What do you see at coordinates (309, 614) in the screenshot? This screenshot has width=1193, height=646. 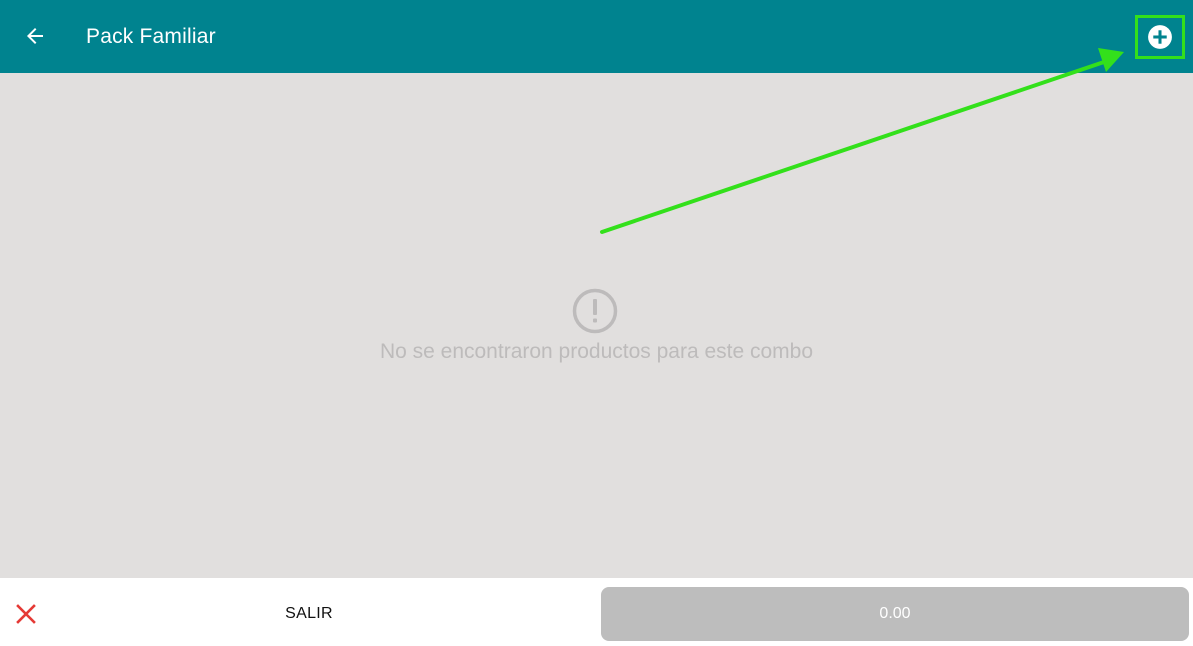 I see `exit-button: SALIR` at bounding box center [309, 614].